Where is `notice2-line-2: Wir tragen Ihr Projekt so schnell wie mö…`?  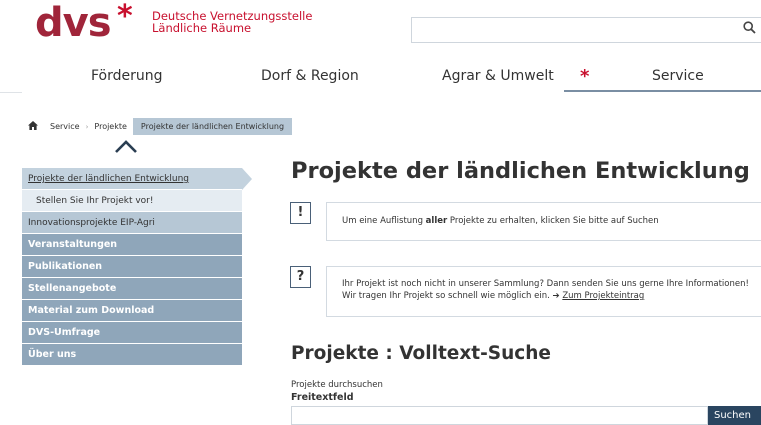
notice2-line-2: Wir tragen Ihr Projekt so schnell wie mö… is located at coordinates (551, 296).